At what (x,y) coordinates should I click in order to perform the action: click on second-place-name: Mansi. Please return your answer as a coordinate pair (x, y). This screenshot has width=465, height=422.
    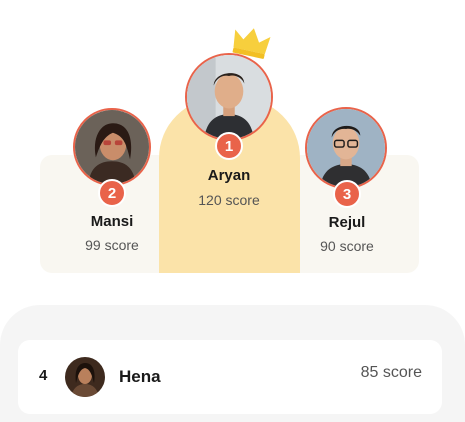
    Looking at the image, I should click on (112, 221).